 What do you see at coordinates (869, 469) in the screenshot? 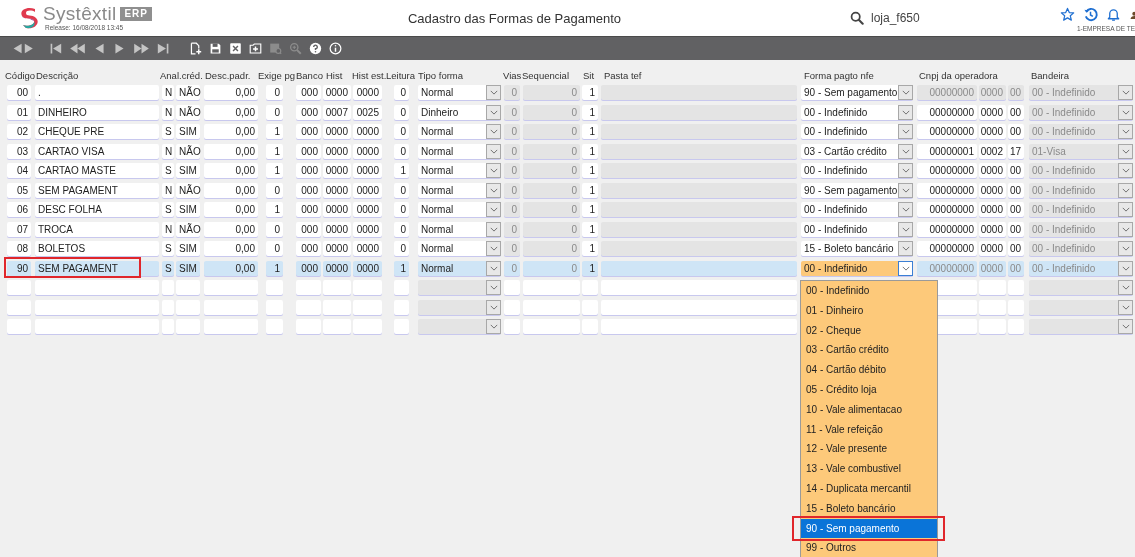
I see `dropdown-option: 13 - Vale combustivel` at bounding box center [869, 469].